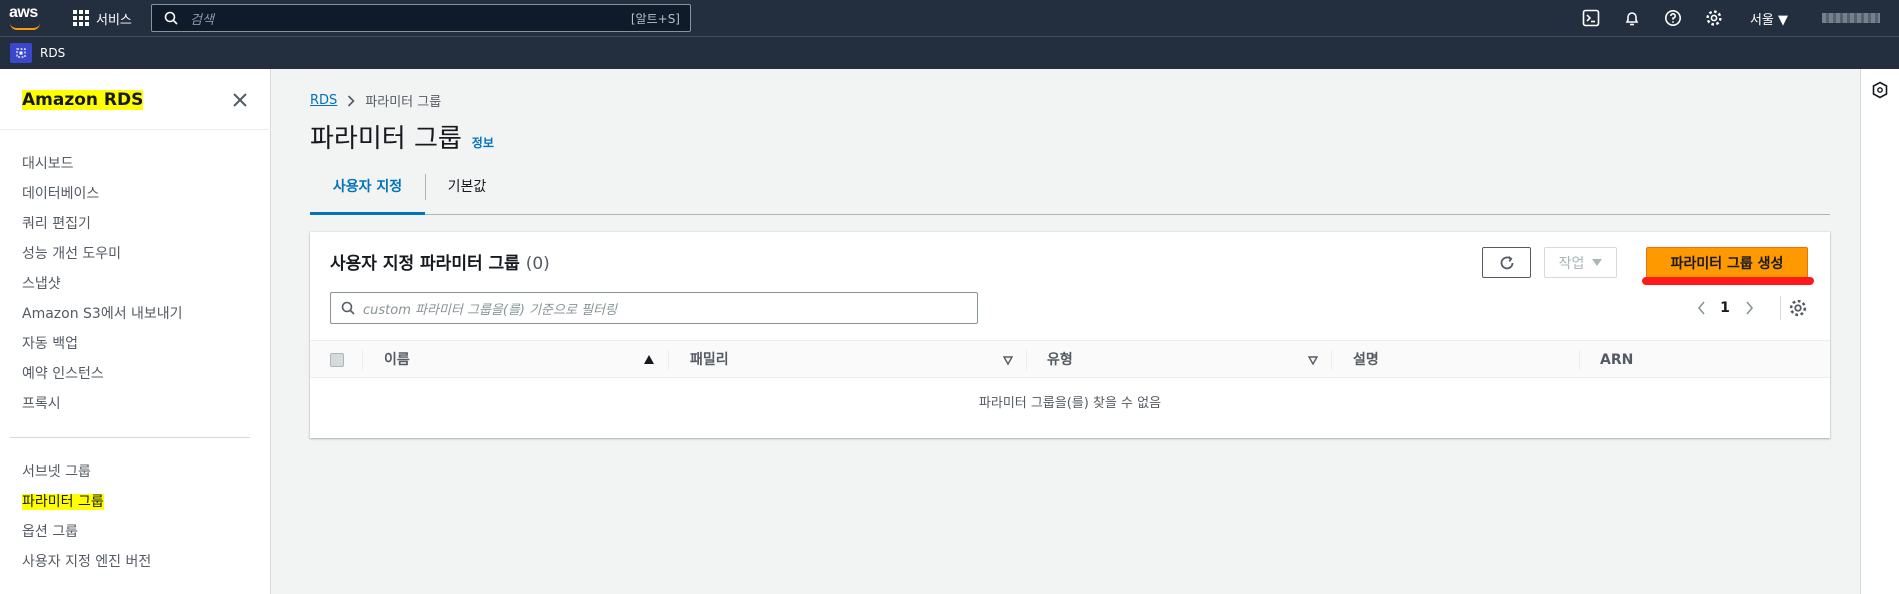 The image size is (1899, 594). I want to click on breadcrumb: RDS 파라미터 그룹, so click(375, 100).